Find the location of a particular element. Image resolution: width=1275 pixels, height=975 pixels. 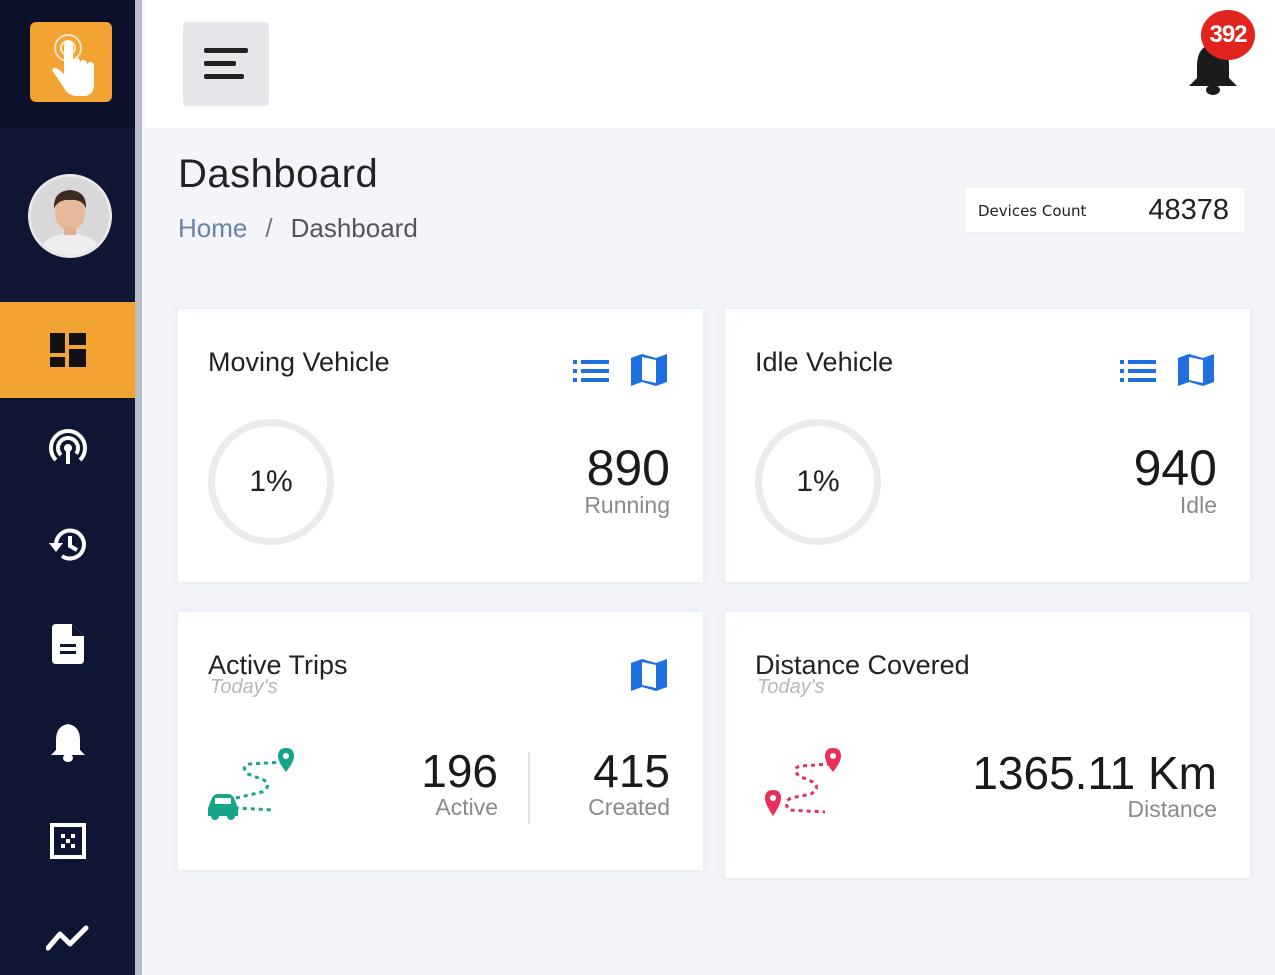

alerts-icon is located at coordinates (67, 743).